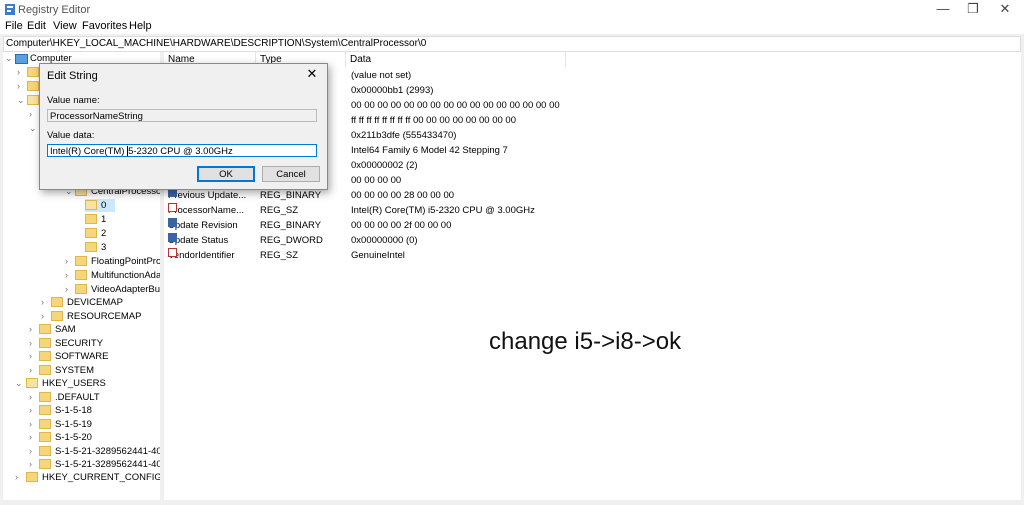 The image size is (1024, 505). I want to click on tree-node-default: › .DEFAULT, so click(64, 397).